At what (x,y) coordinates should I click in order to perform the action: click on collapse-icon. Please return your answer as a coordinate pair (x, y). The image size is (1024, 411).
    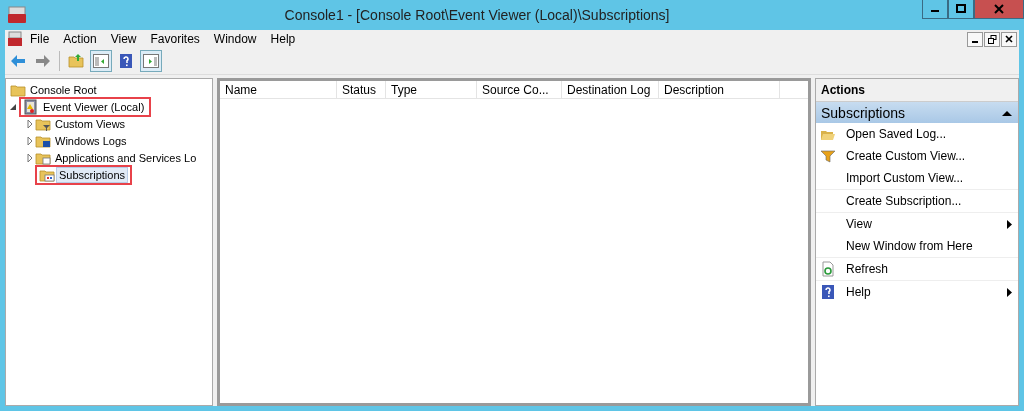
    Looking at the image, I should click on (1007, 112).